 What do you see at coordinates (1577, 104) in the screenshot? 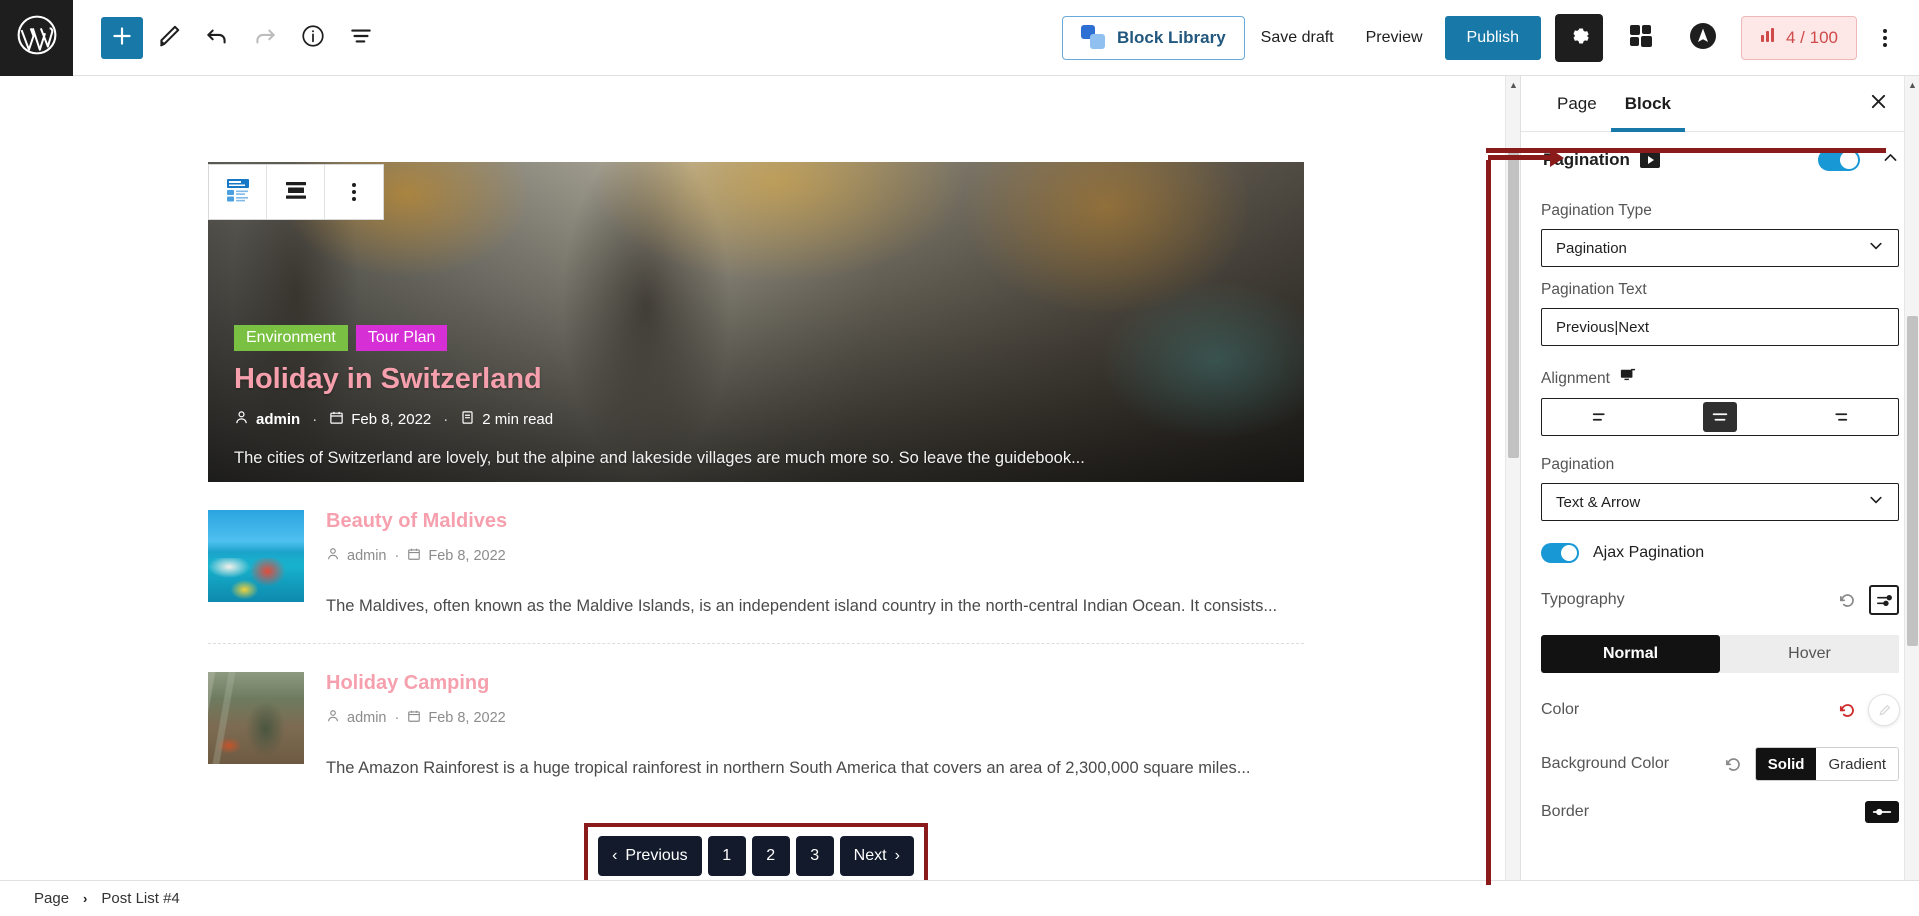
I see `tab-page: Page` at bounding box center [1577, 104].